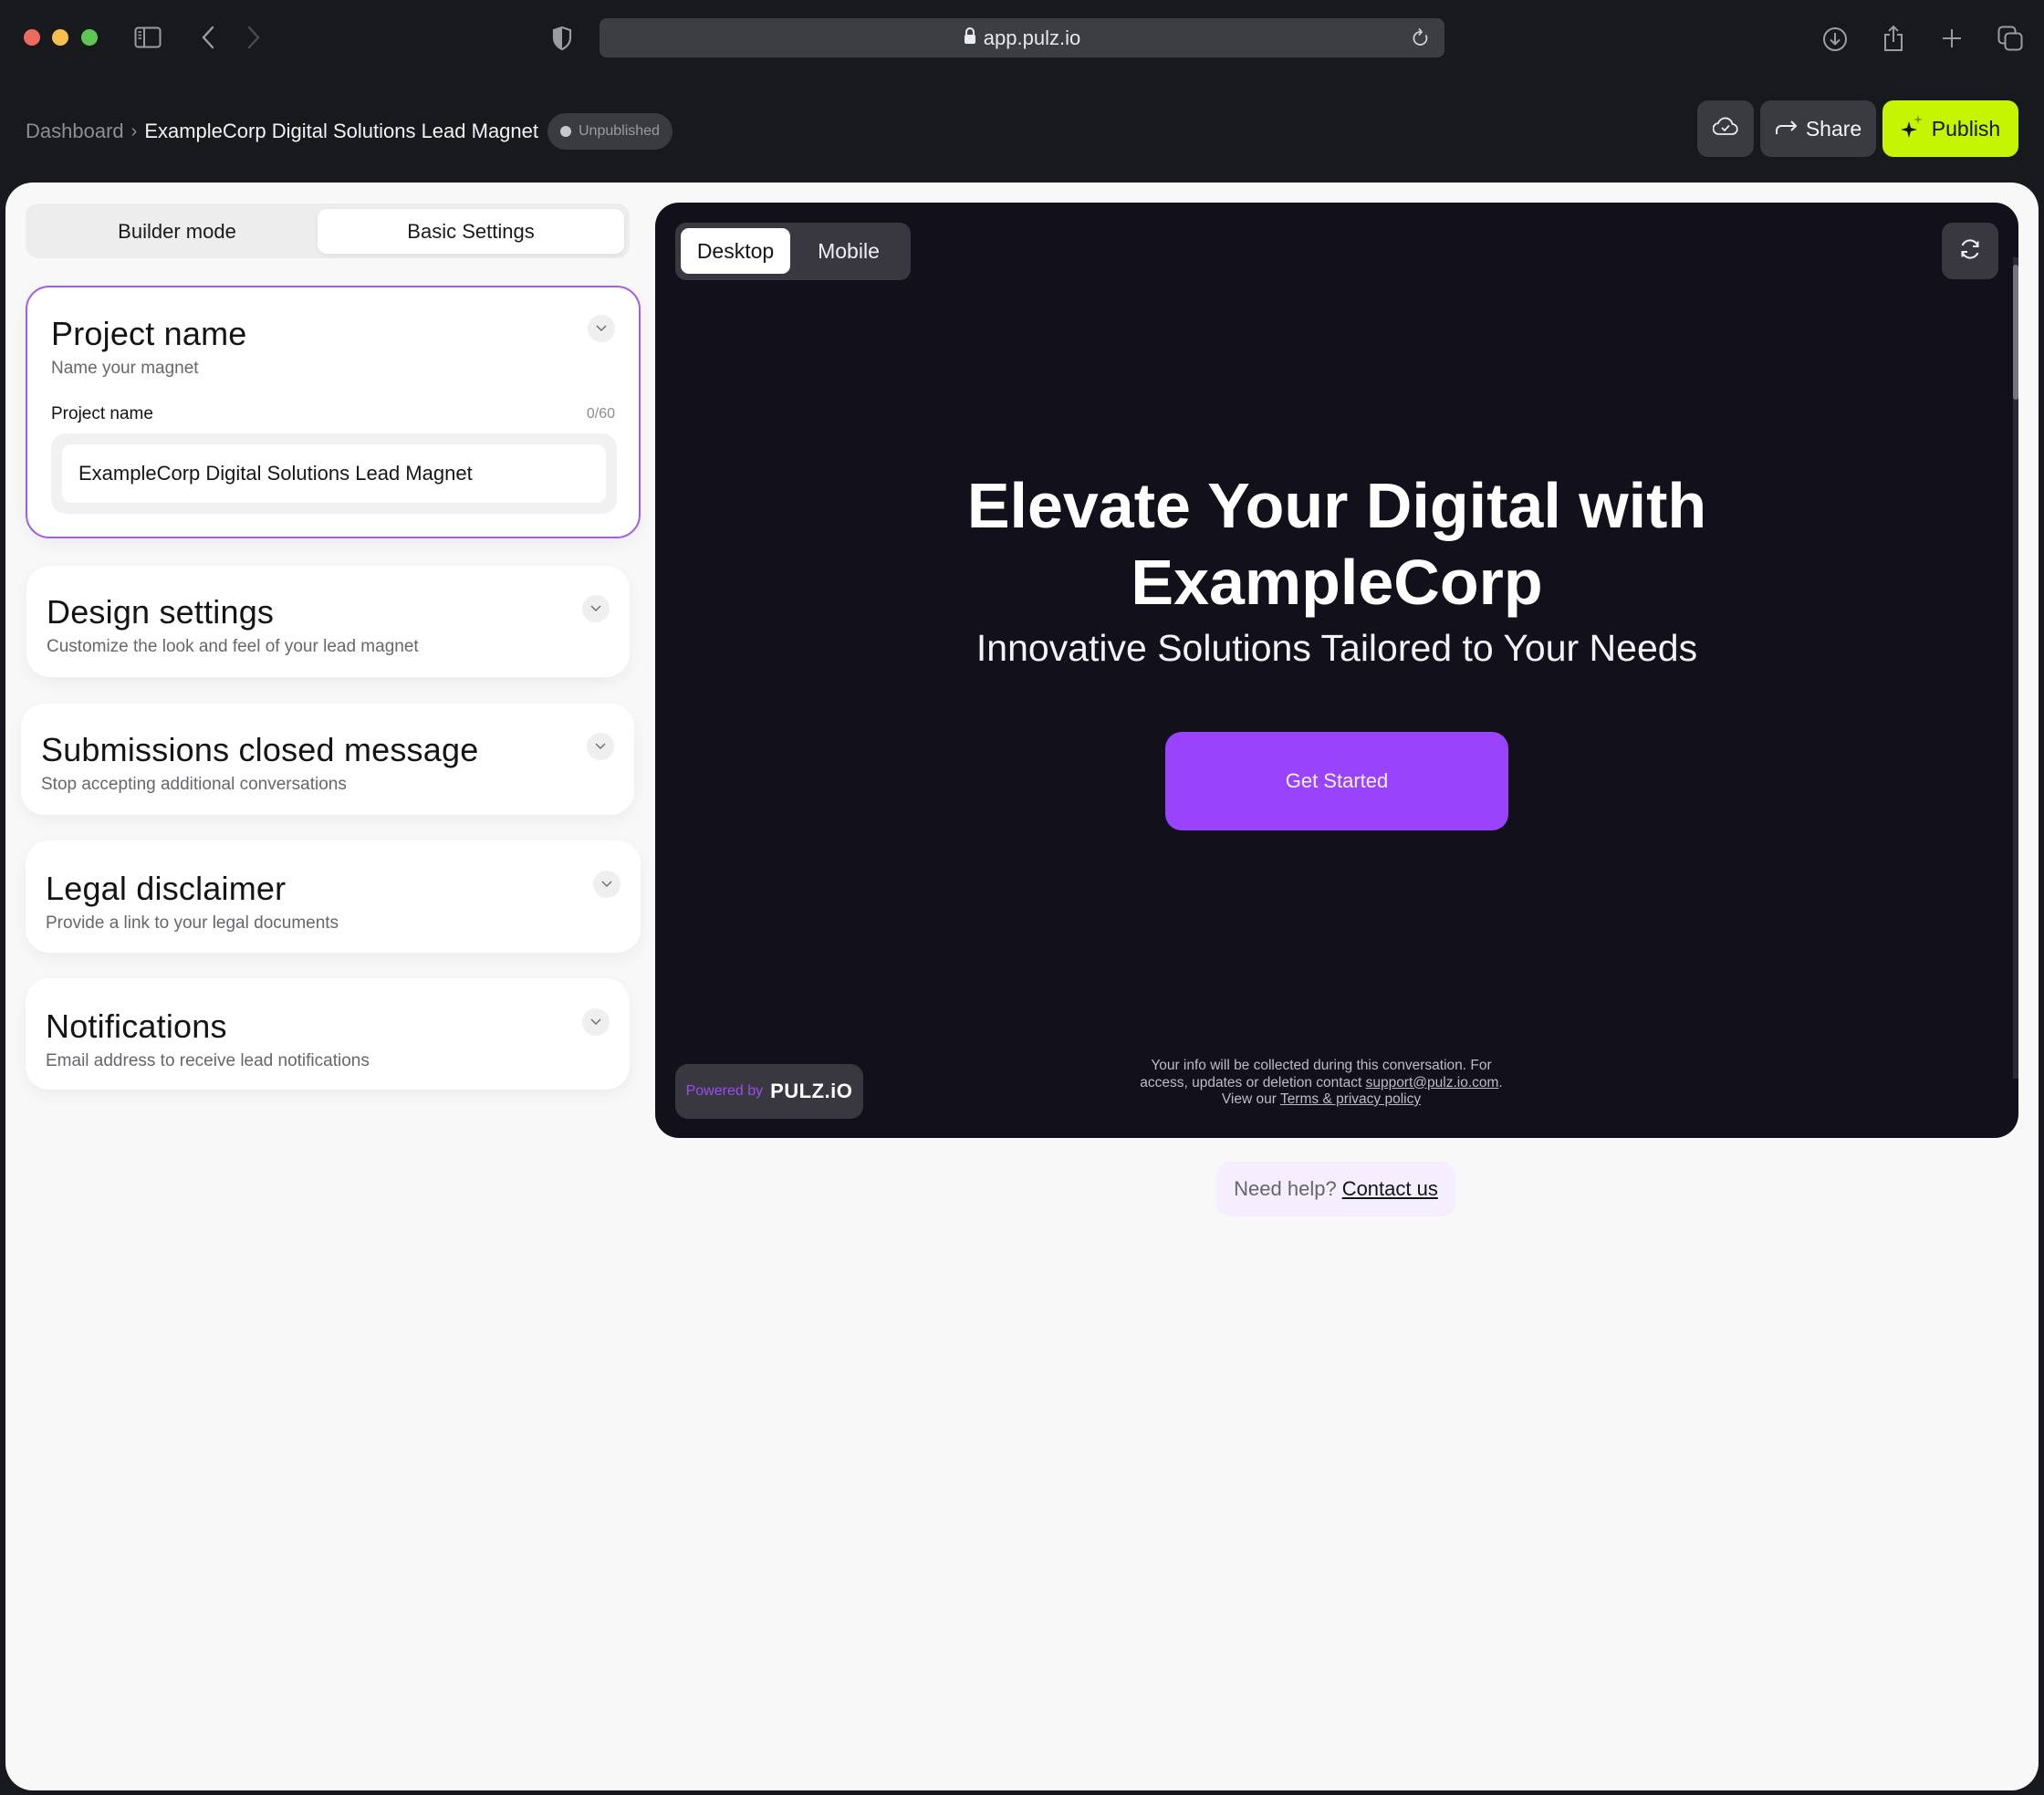 The image size is (2044, 1795). What do you see at coordinates (1253, 1082) in the screenshot?
I see `privacy-line-2-text: access, updates or deletion contact` at bounding box center [1253, 1082].